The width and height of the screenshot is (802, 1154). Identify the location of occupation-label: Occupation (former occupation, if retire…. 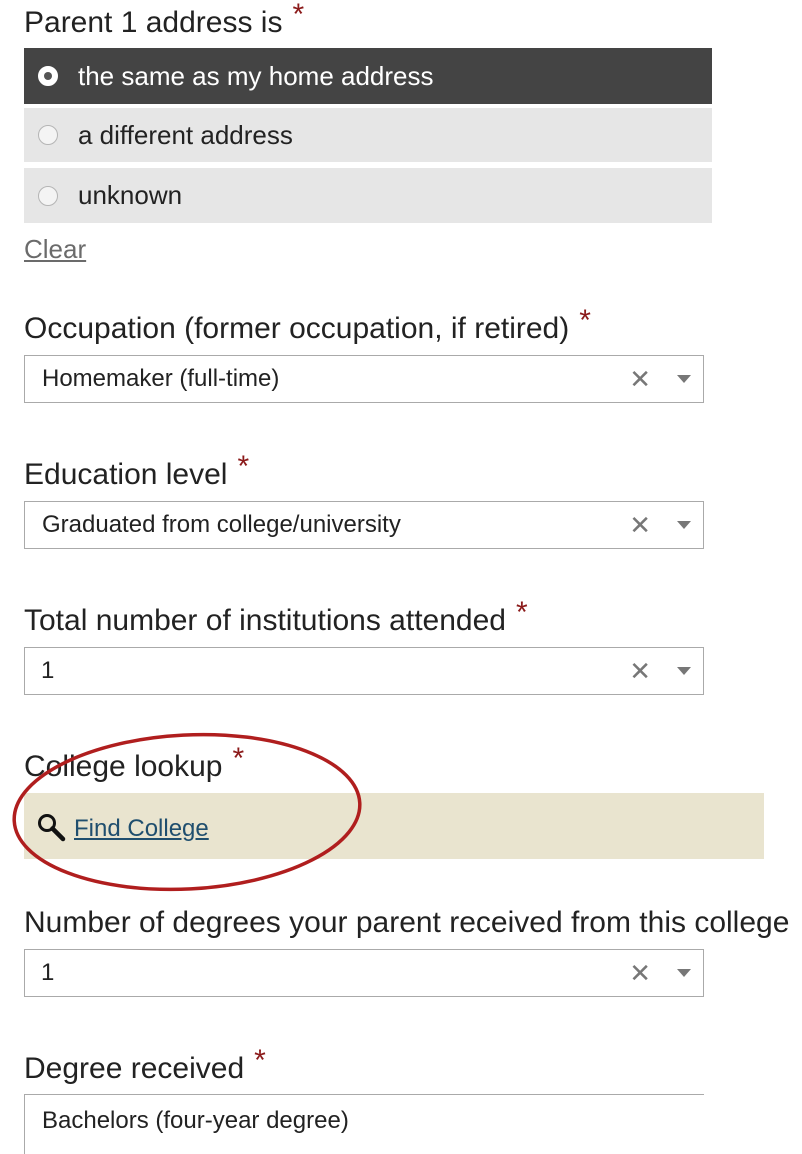
(307, 325).